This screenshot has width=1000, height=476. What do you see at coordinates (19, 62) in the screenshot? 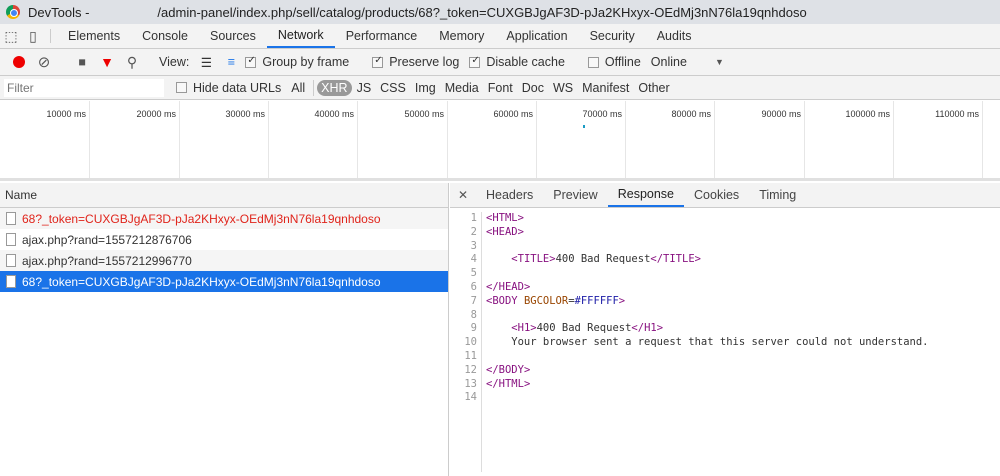
I see `record-button` at bounding box center [19, 62].